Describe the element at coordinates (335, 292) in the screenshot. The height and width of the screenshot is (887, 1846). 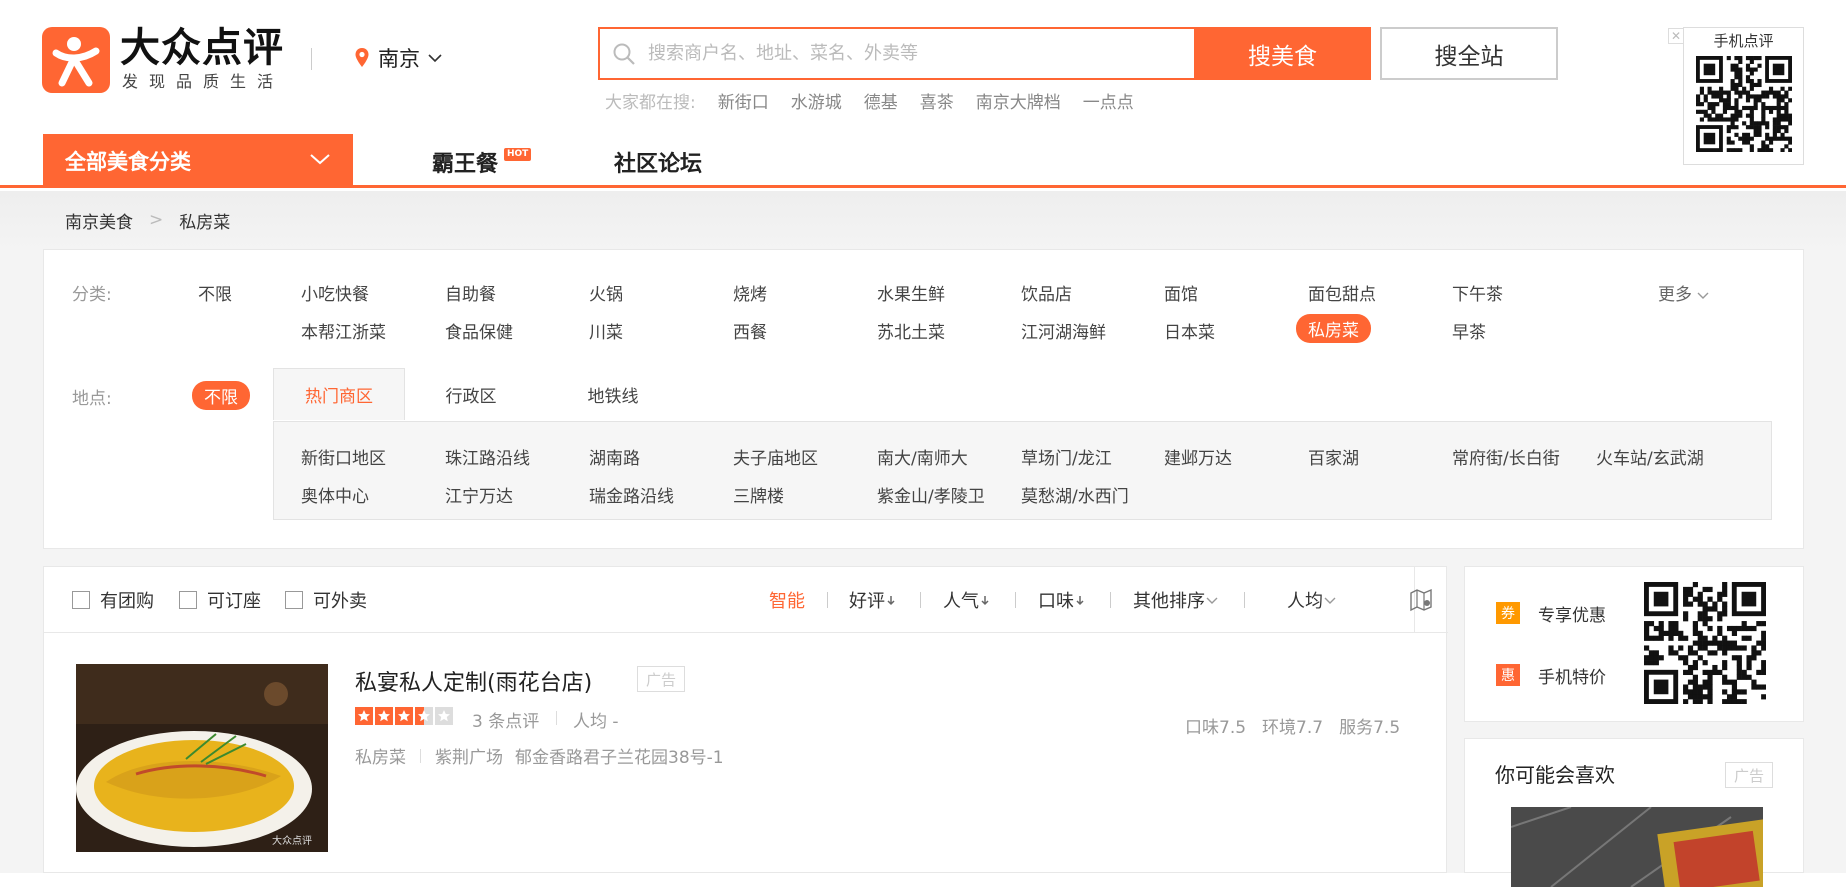
I see `category-item: 小吃快餐` at that location.